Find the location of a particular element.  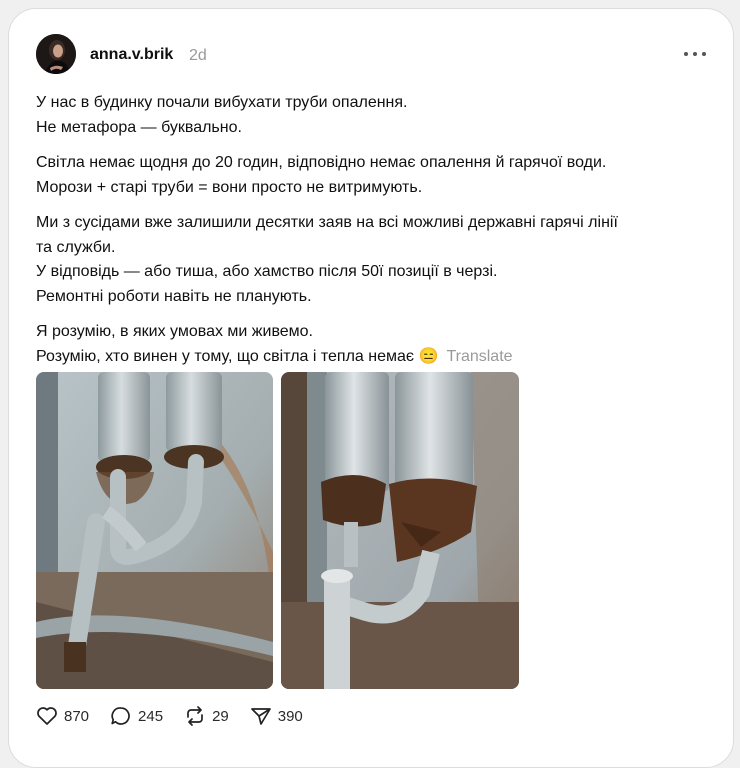

like-button: 870 is located at coordinates (62, 716).